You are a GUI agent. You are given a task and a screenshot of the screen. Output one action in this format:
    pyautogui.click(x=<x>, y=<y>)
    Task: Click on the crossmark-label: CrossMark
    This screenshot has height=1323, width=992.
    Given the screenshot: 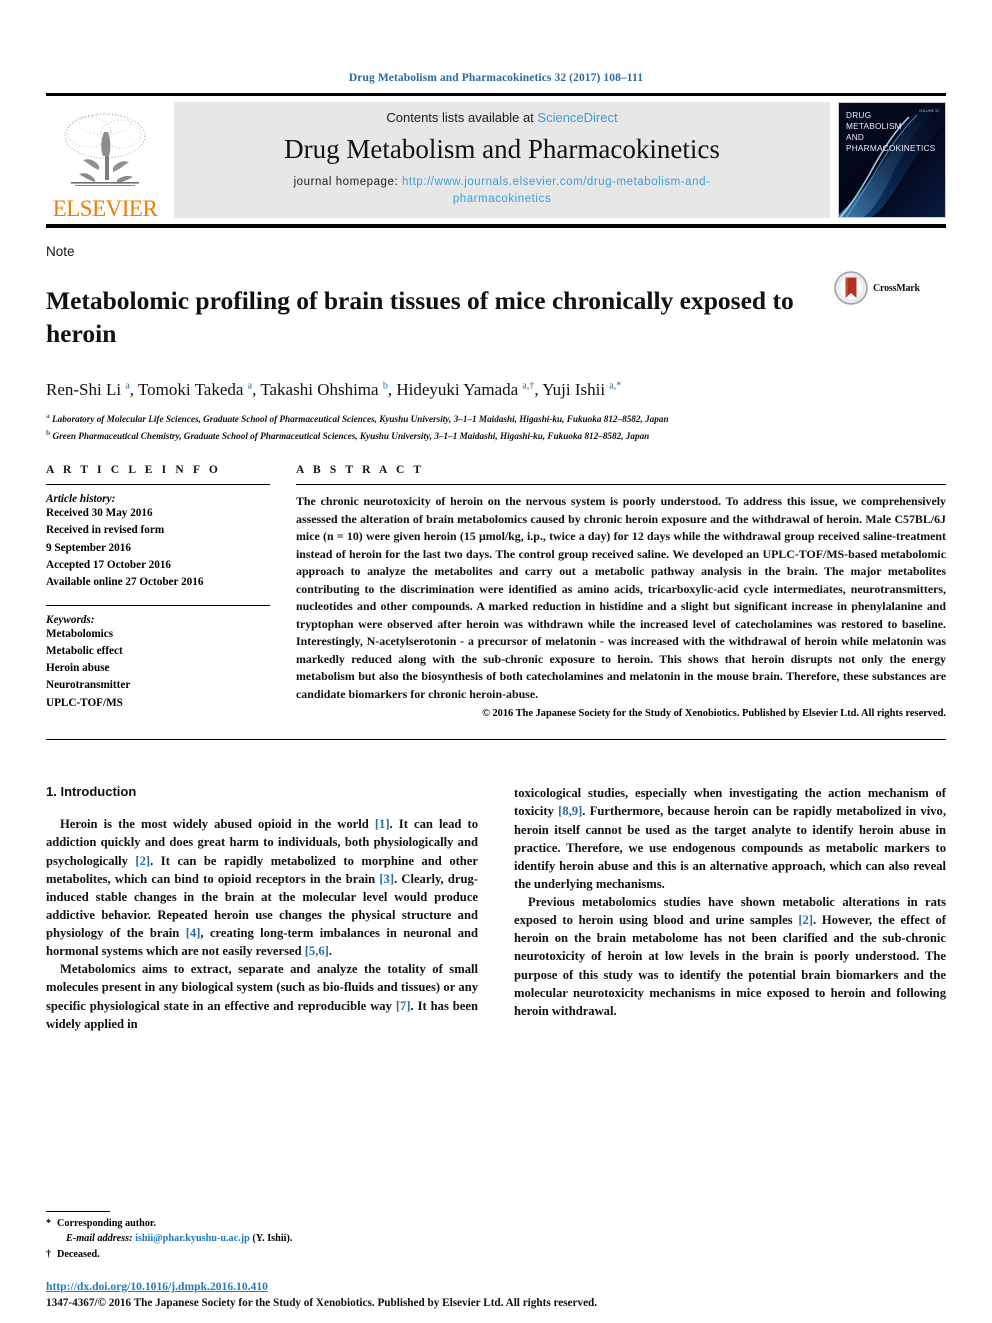 What is the action you would take?
    pyautogui.click(x=896, y=288)
    